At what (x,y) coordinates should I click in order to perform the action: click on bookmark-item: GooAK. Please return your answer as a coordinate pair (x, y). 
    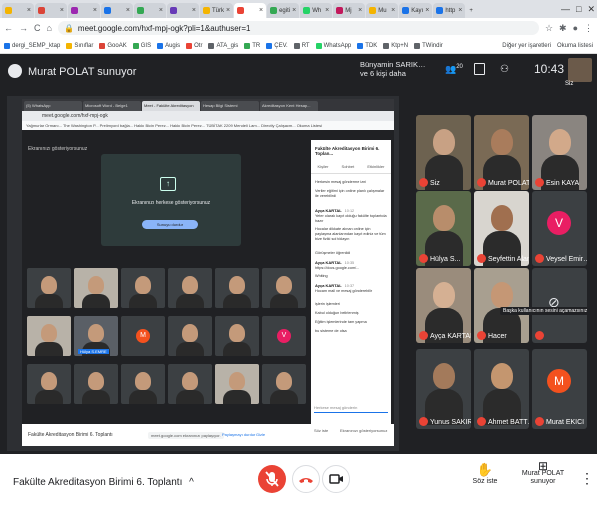
    Looking at the image, I should click on (113, 45).